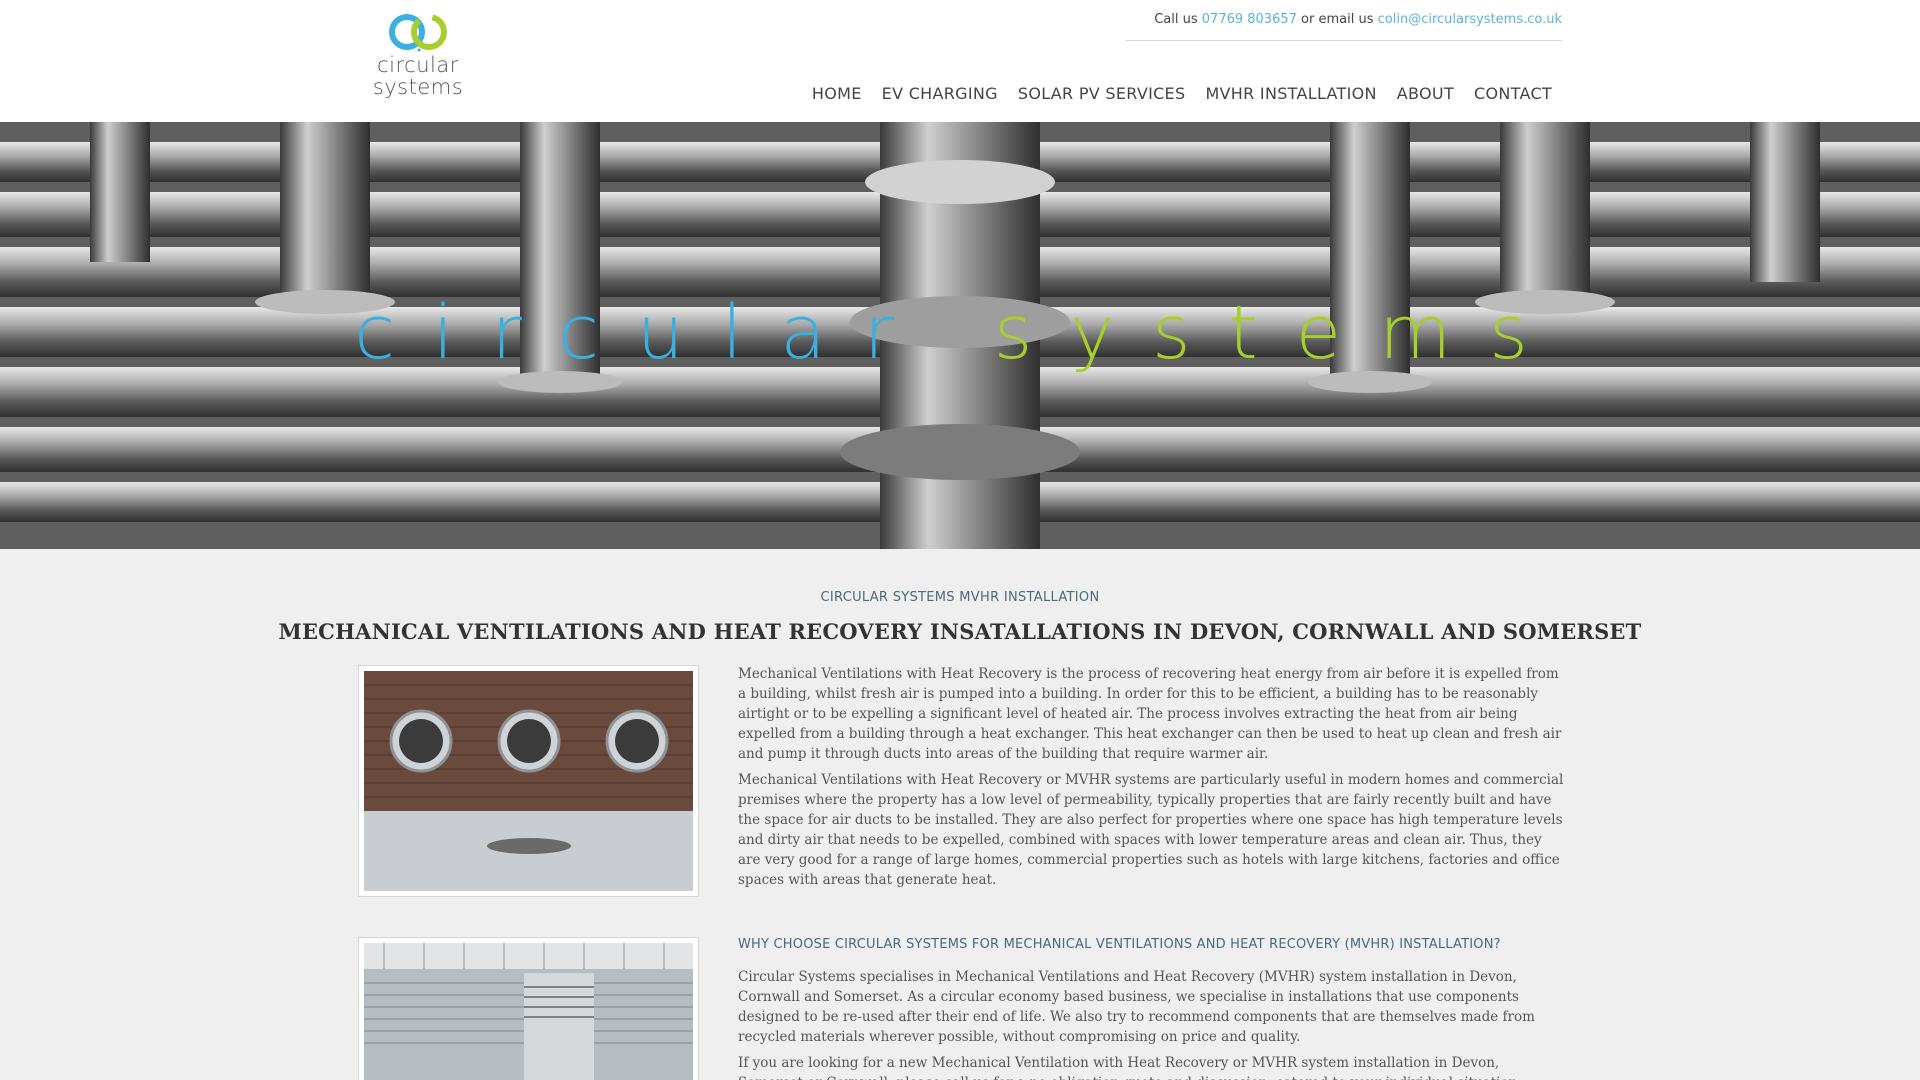 The width and height of the screenshot is (1920, 1080). What do you see at coordinates (1176, 19) in the screenshot?
I see `contact-prefix: Call us` at bounding box center [1176, 19].